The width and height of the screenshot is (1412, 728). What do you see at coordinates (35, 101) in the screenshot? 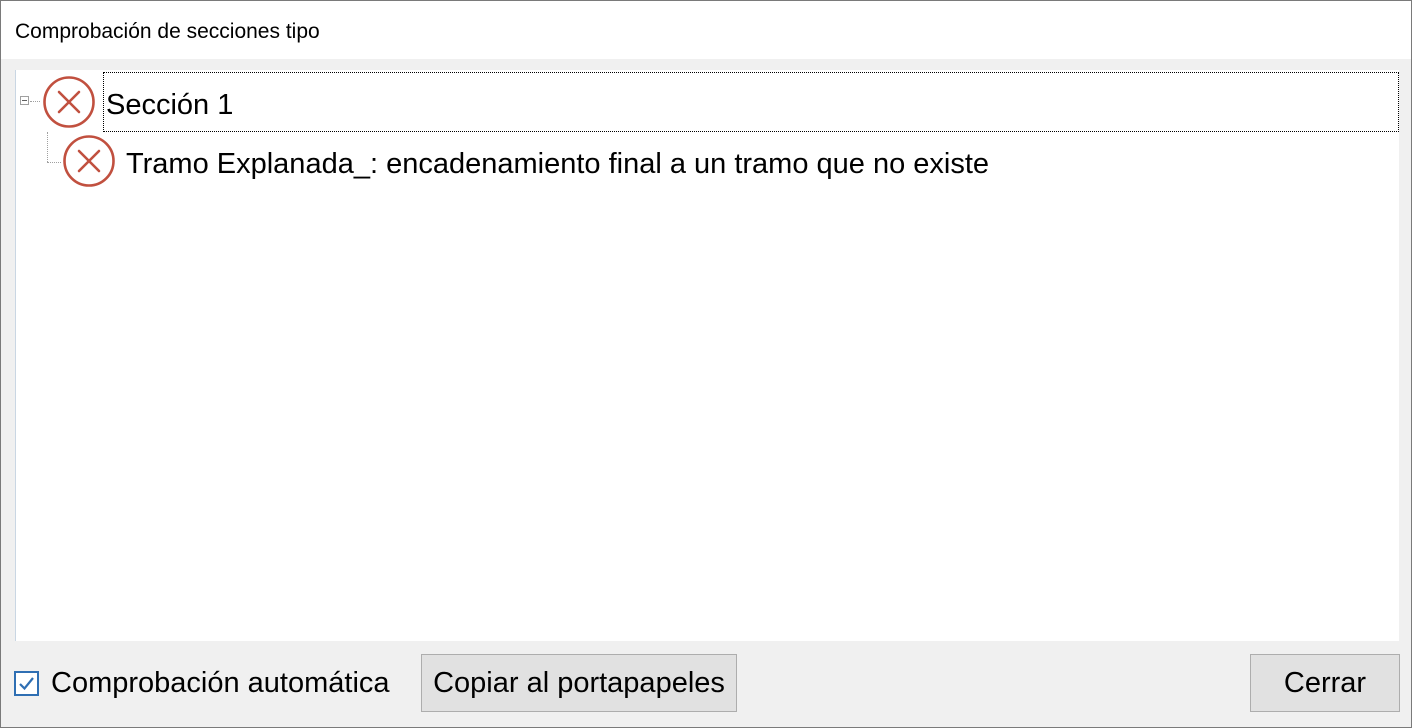
I see `tree-connector-line` at bounding box center [35, 101].